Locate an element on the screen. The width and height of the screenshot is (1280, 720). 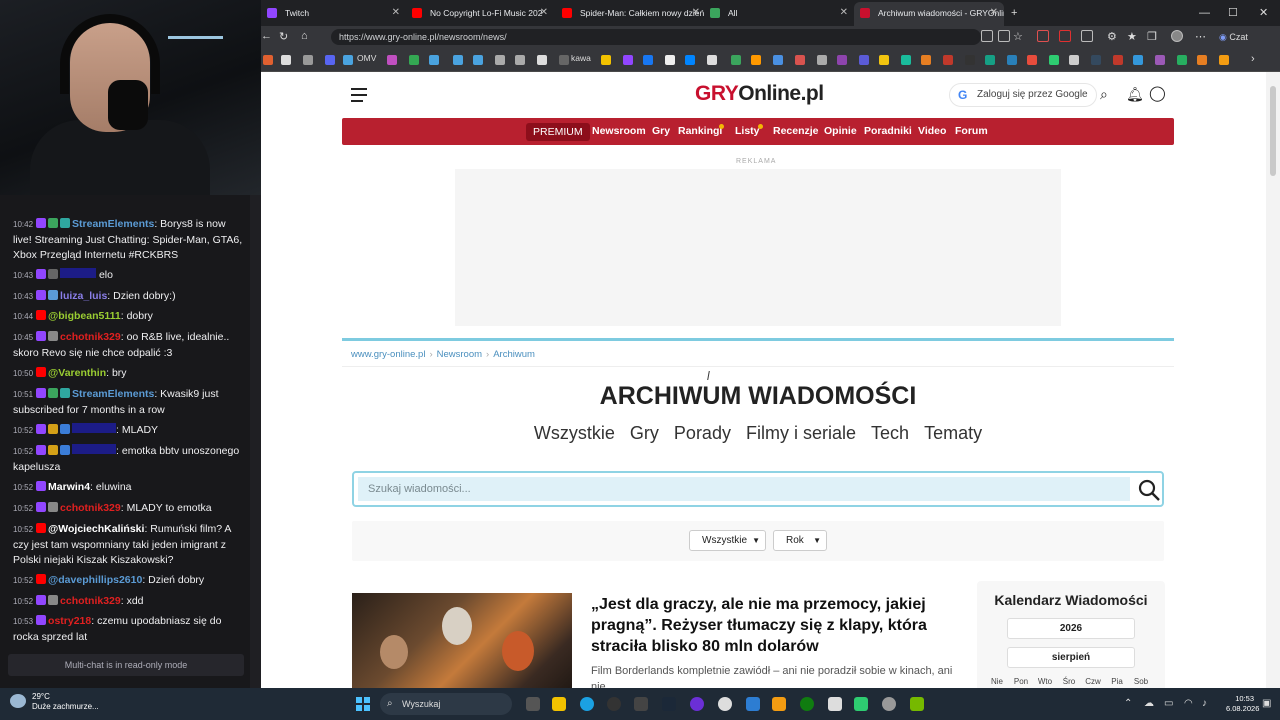
network-icon: ▭ is located at coordinates (1168, 703).